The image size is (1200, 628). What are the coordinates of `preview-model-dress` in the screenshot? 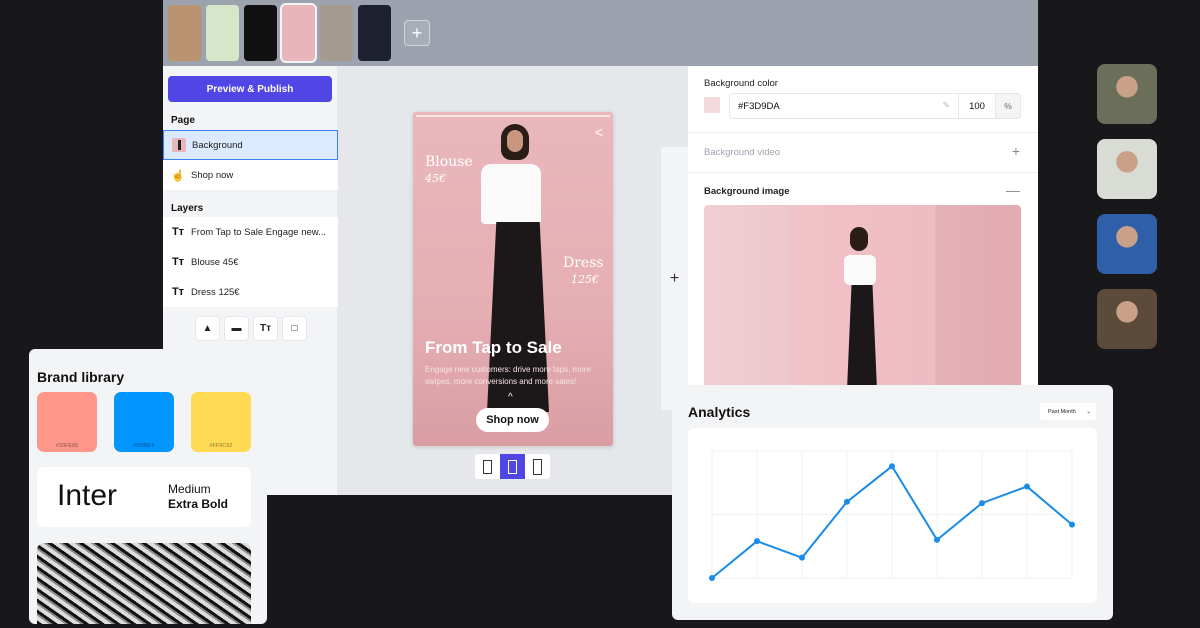 It's located at (862, 337).